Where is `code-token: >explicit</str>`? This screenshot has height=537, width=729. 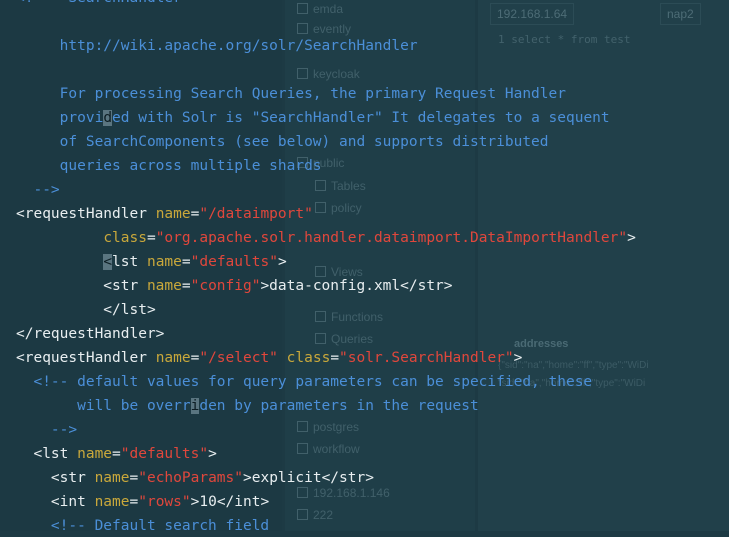 code-token: >explicit</str> is located at coordinates (308, 478).